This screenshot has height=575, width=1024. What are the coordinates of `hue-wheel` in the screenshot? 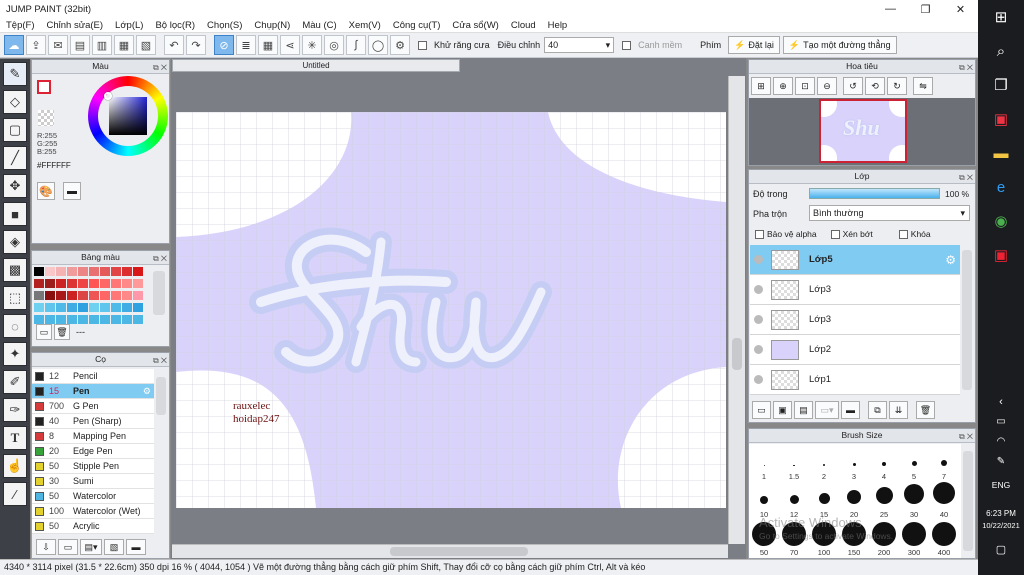 It's located at (128, 116).